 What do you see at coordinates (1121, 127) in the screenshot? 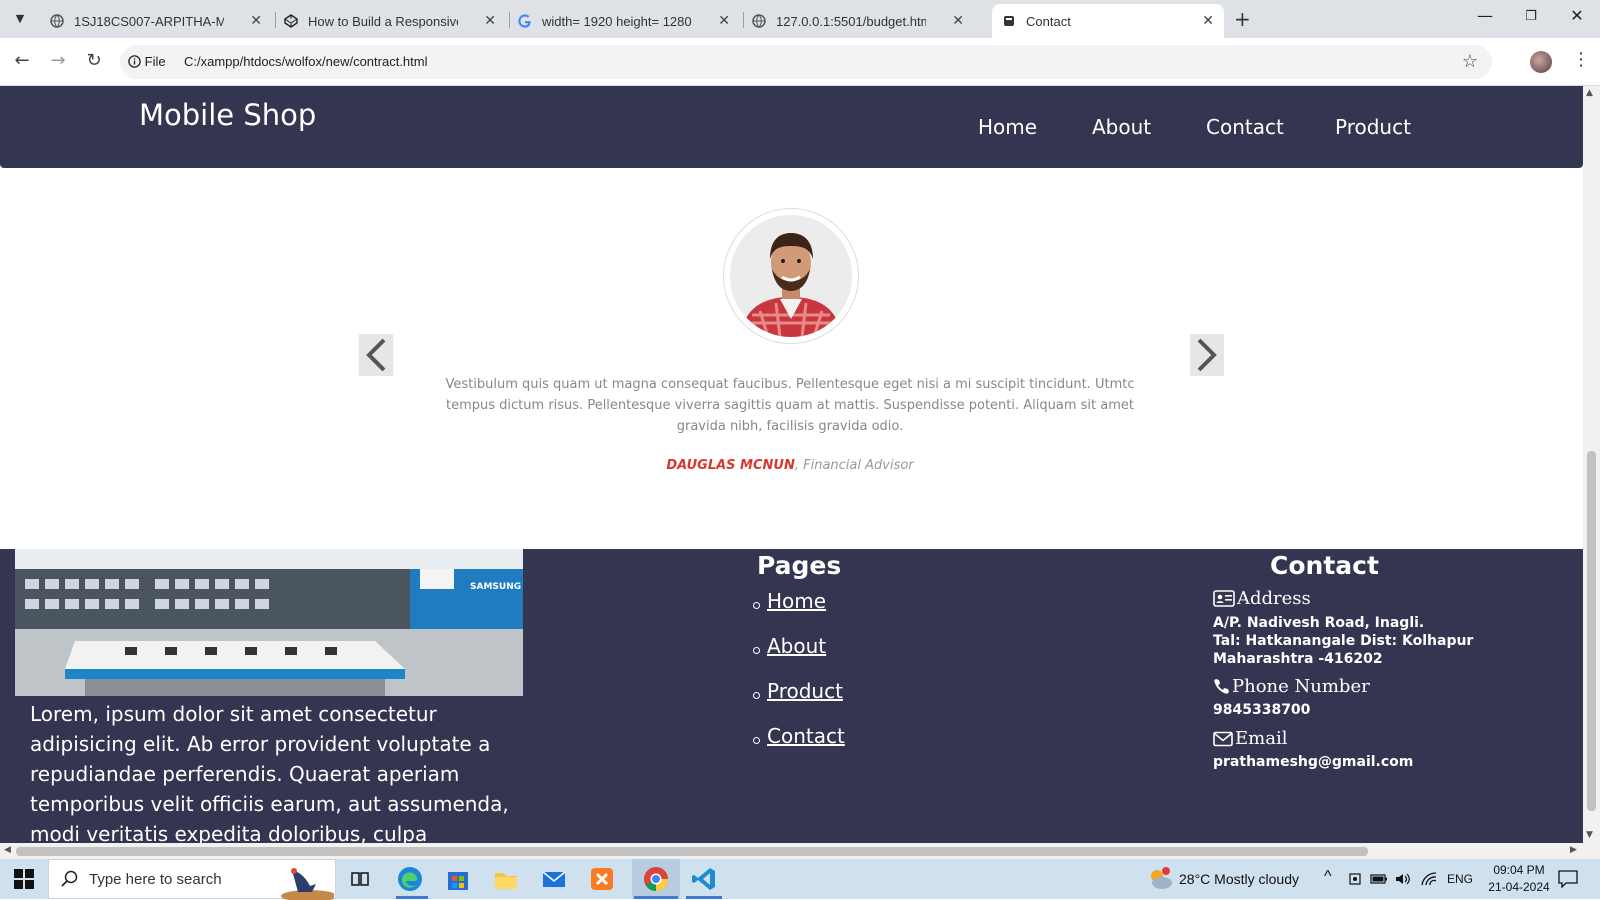
I see `nav-about: About` at bounding box center [1121, 127].